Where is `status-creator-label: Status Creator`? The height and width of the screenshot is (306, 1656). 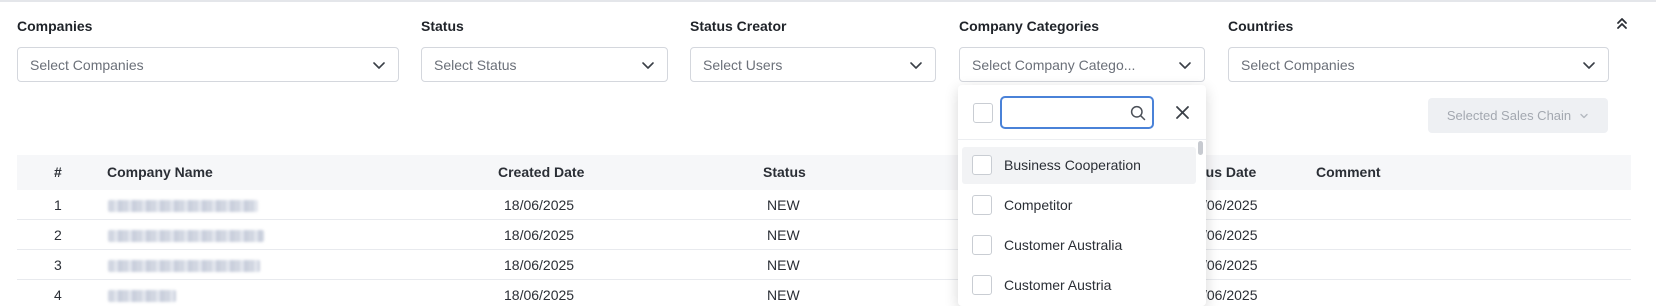 status-creator-label: Status Creator is located at coordinates (738, 26).